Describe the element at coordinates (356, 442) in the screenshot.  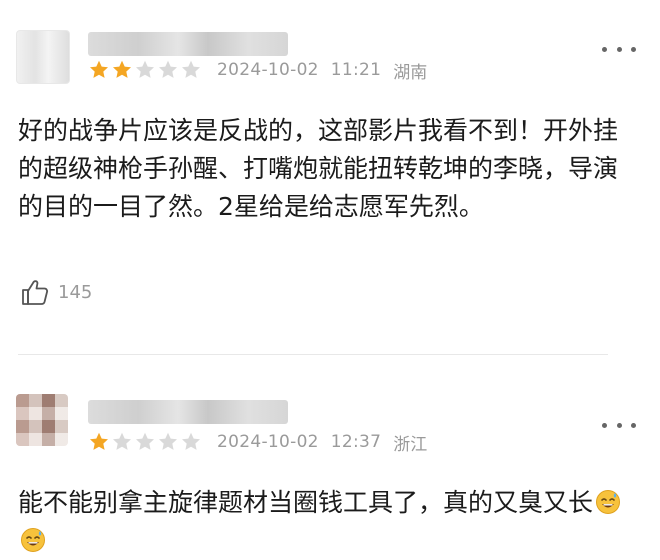
I see `review-time: 12:37` at that location.